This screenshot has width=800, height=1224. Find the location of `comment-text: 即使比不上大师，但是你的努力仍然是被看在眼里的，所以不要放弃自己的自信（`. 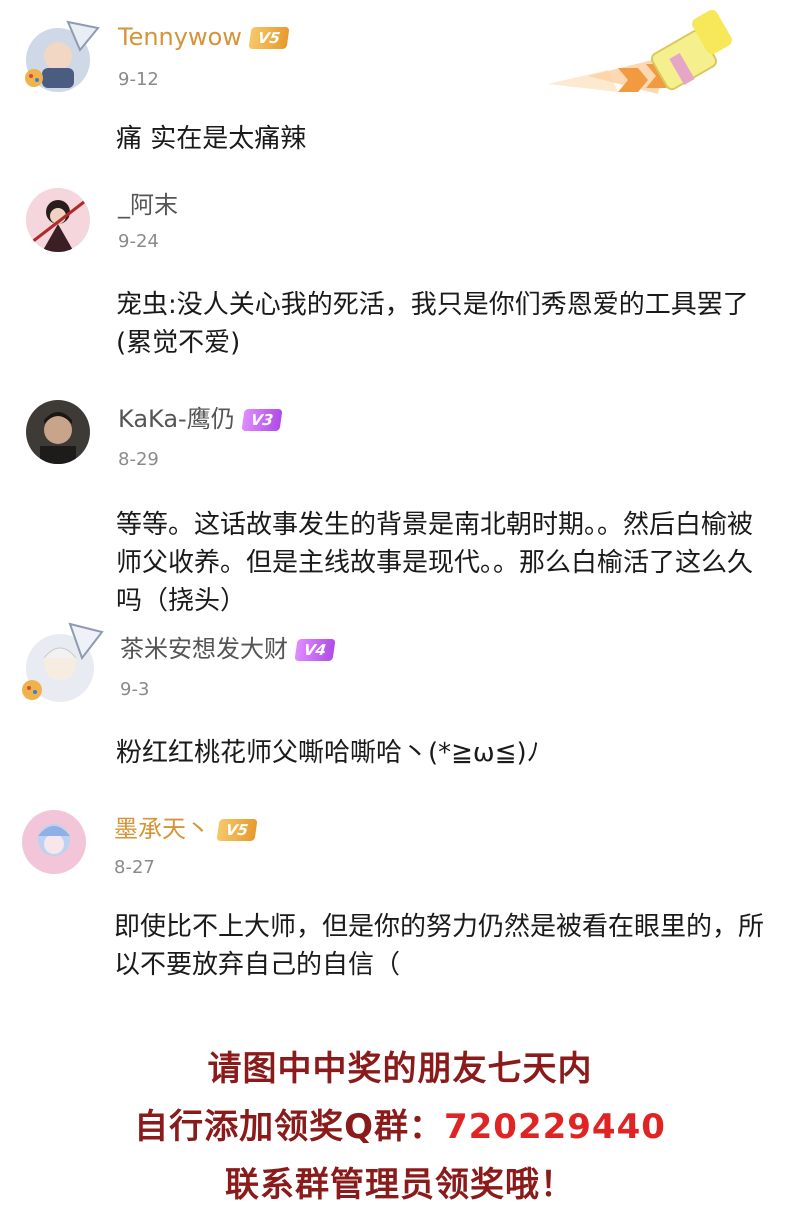

comment-text: 即使比不上大师，但是你的努力仍然是被看在眼里的，所以不要放弃自己的自信（ is located at coordinates (439, 946).